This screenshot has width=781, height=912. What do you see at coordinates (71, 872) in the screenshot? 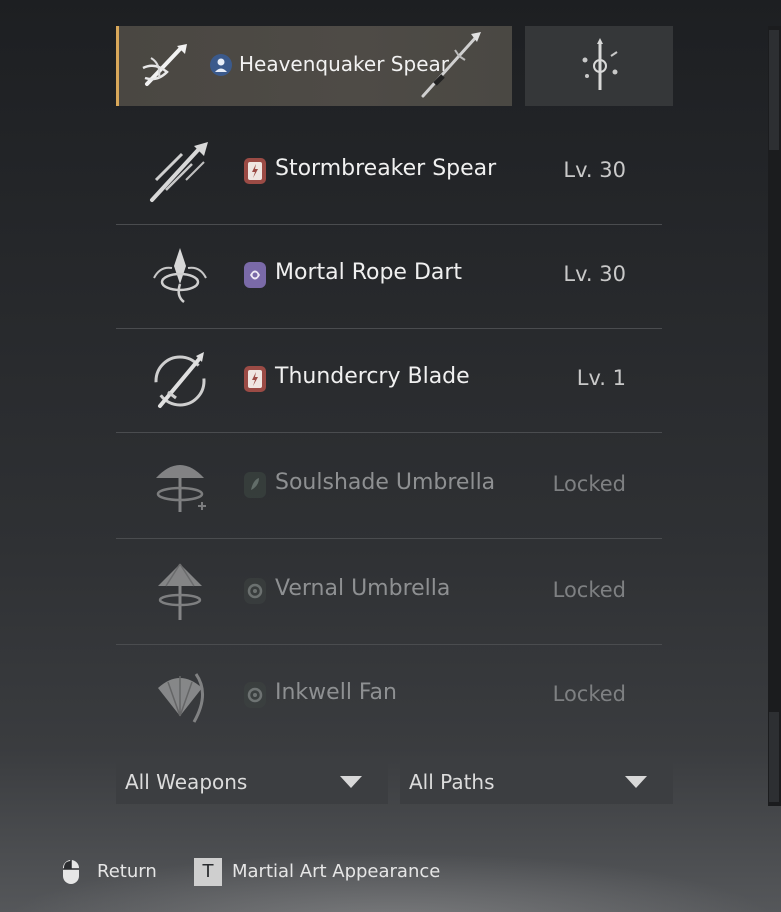
I see `mouse-icon` at bounding box center [71, 872].